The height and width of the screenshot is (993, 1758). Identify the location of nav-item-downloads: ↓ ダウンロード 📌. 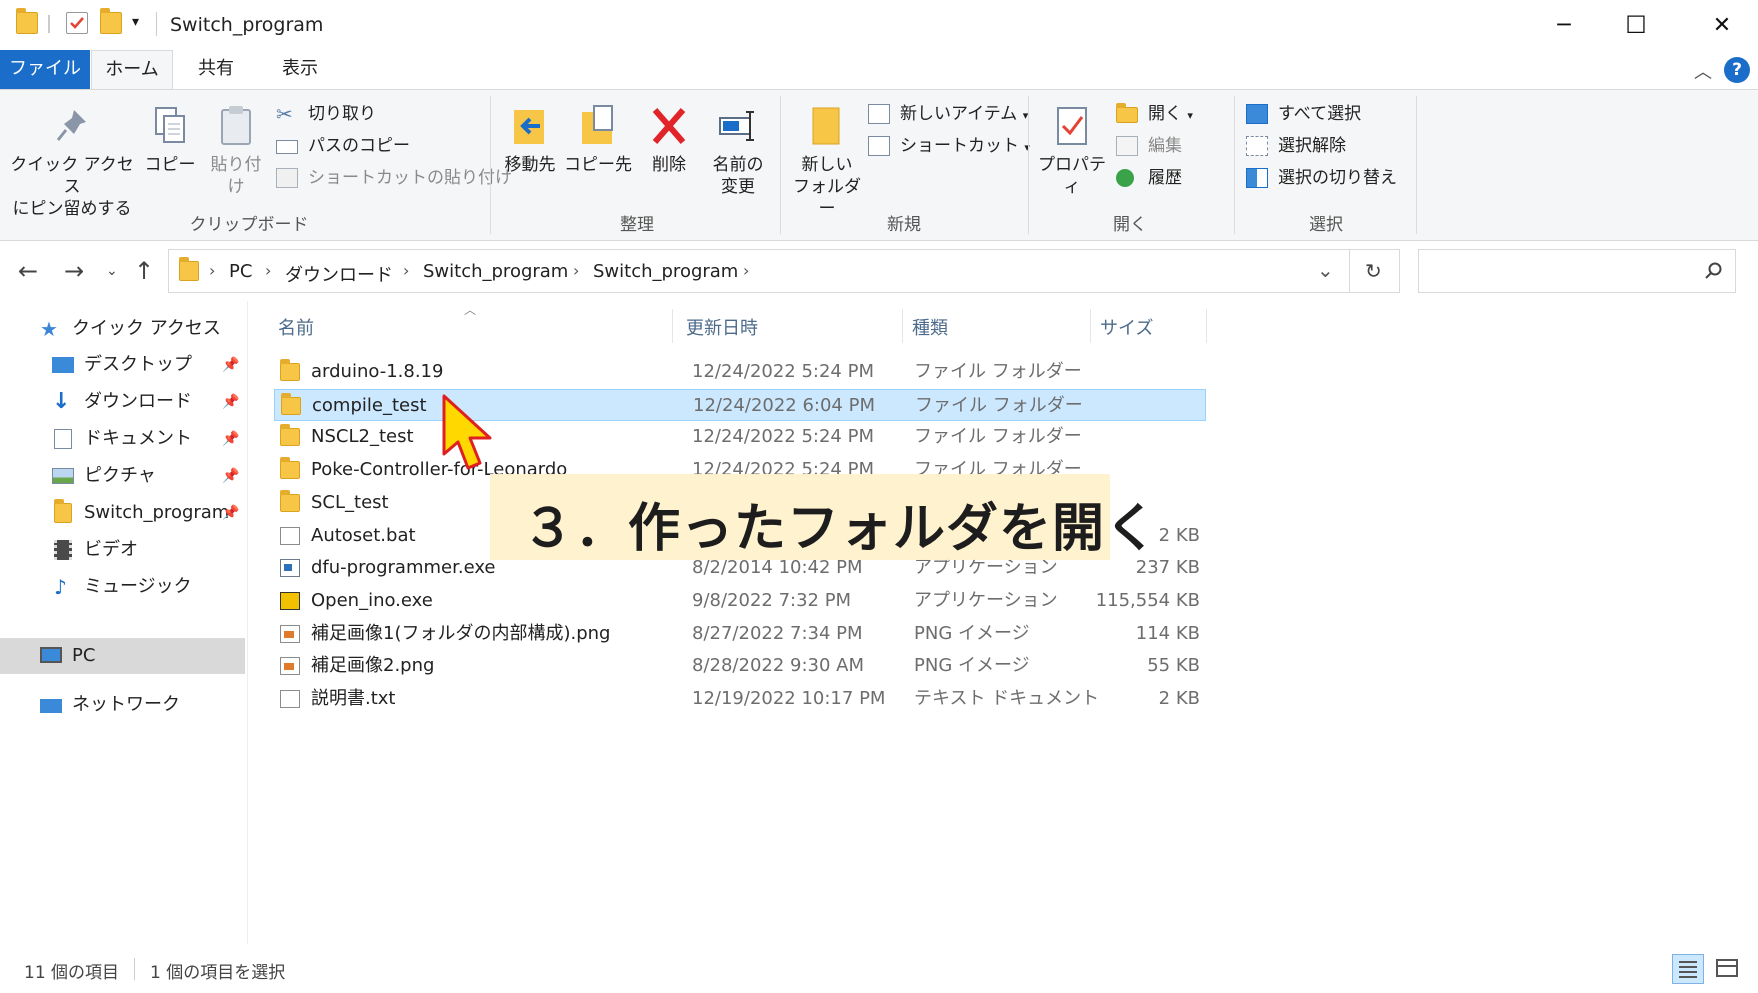
(122, 402).